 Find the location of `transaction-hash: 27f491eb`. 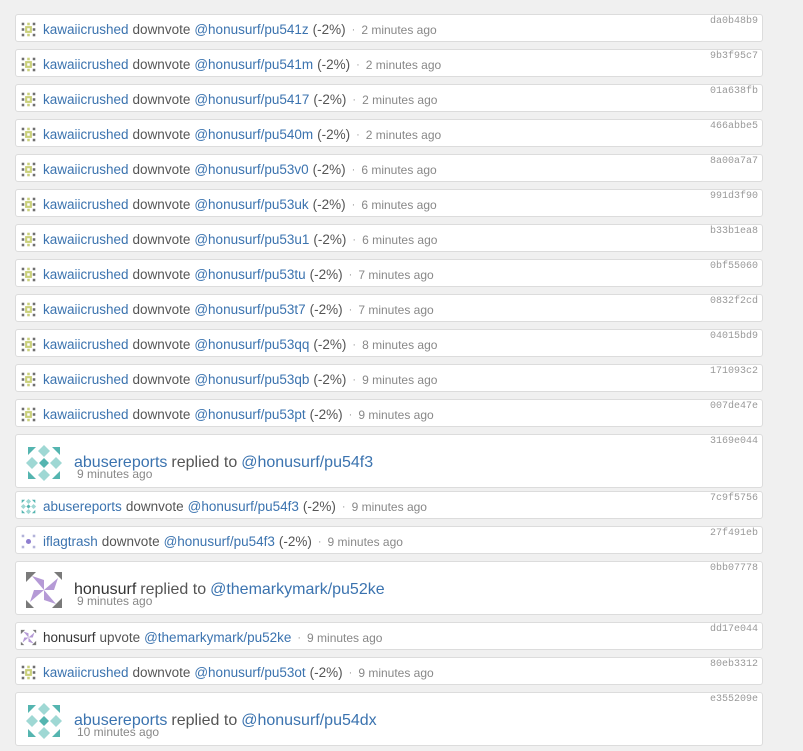

transaction-hash: 27f491eb is located at coordinates (734, 533).